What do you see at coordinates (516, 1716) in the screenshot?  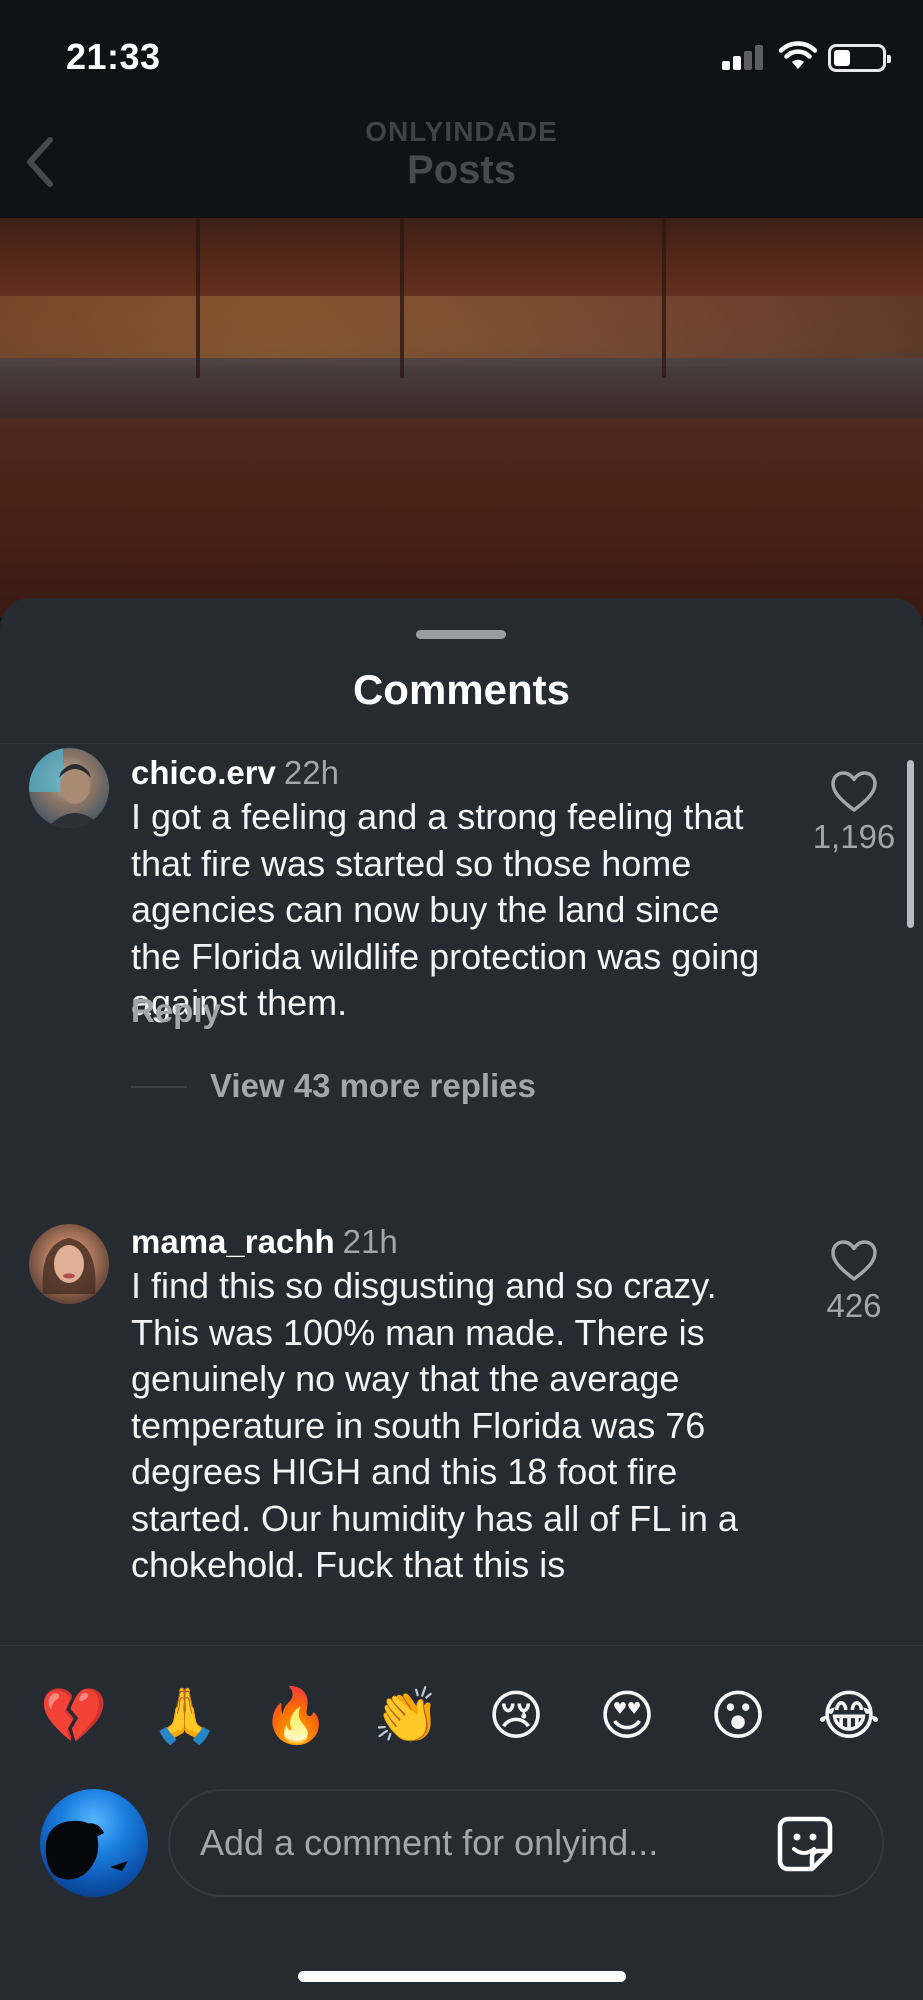 I see `emoji-crying: 😢` at bounding box center [516, 1716].